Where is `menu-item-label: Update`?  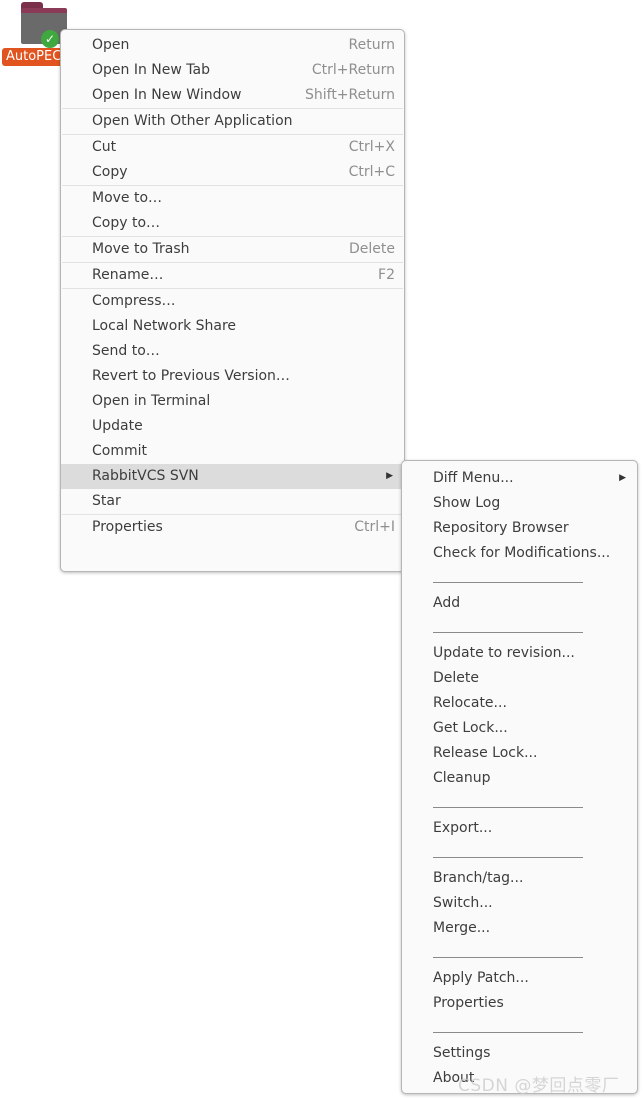
menu-item-label: Update is located at coordinates (117, 426).